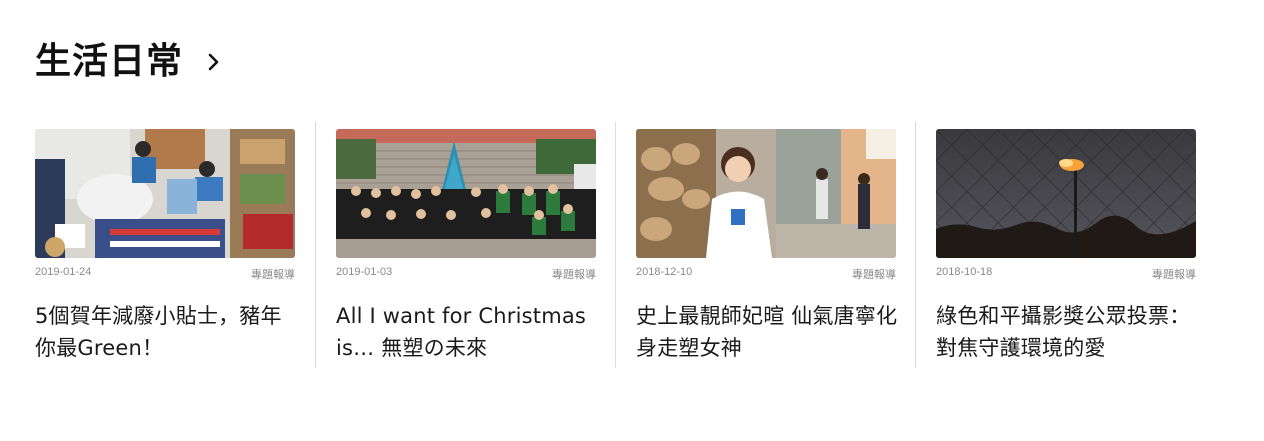 Image resolution: width=1264 pixels, height=441 pixels. What do you see at coordinates (63, 272) in the screenshot?
I see `article-date: 2019-01-24` at bounding box center [63, 272].